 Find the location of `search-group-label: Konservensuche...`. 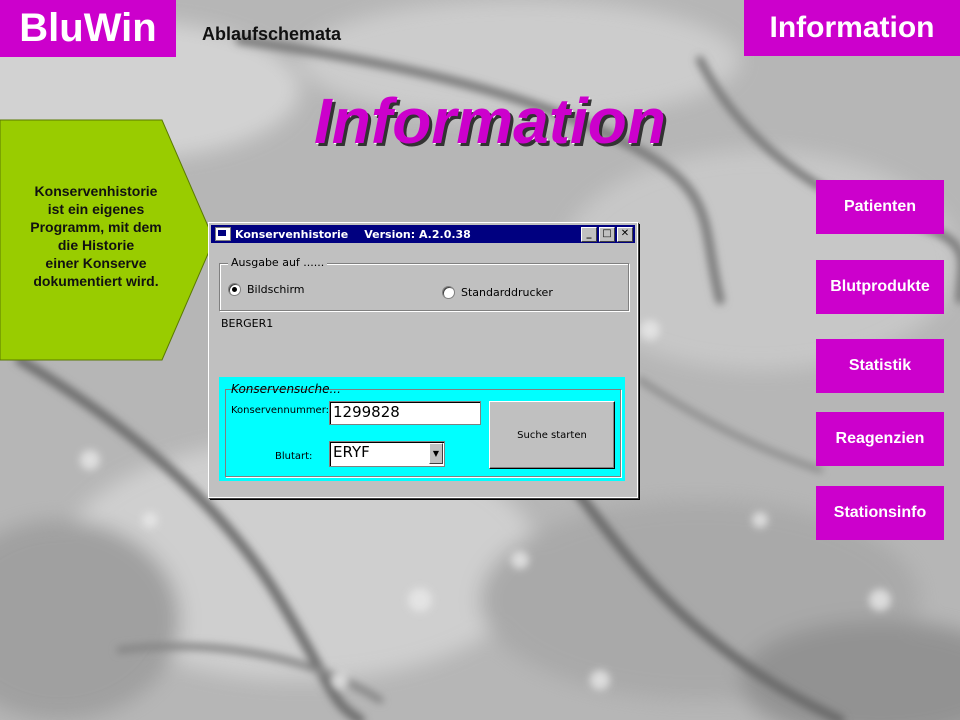

search-group-label: Konservensuche... is located at coordinates (286, 389).